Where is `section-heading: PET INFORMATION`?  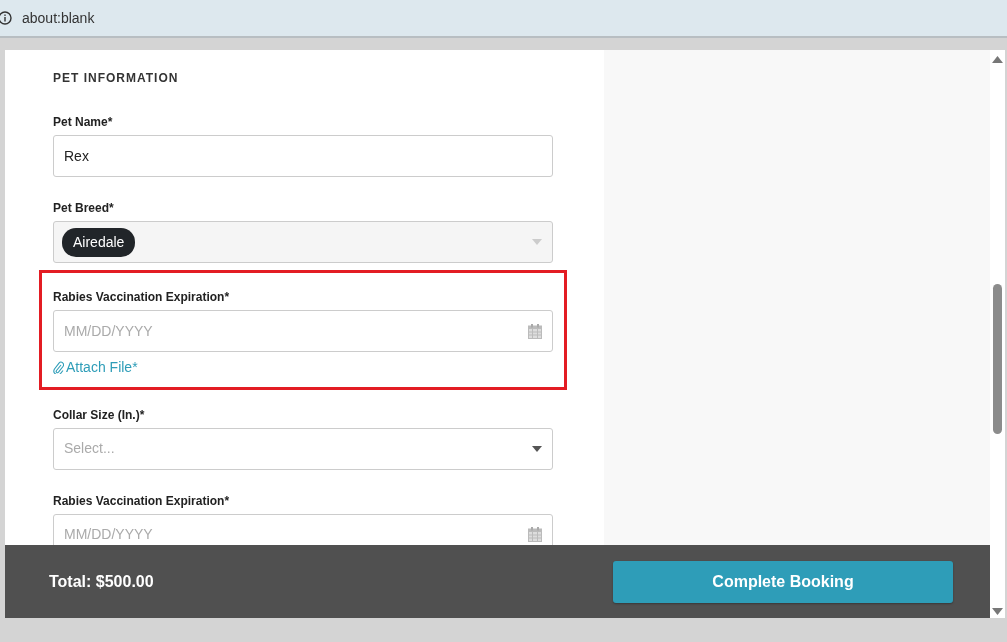
section-heading: PET INFORMATION is located at coordinates (116, 78).